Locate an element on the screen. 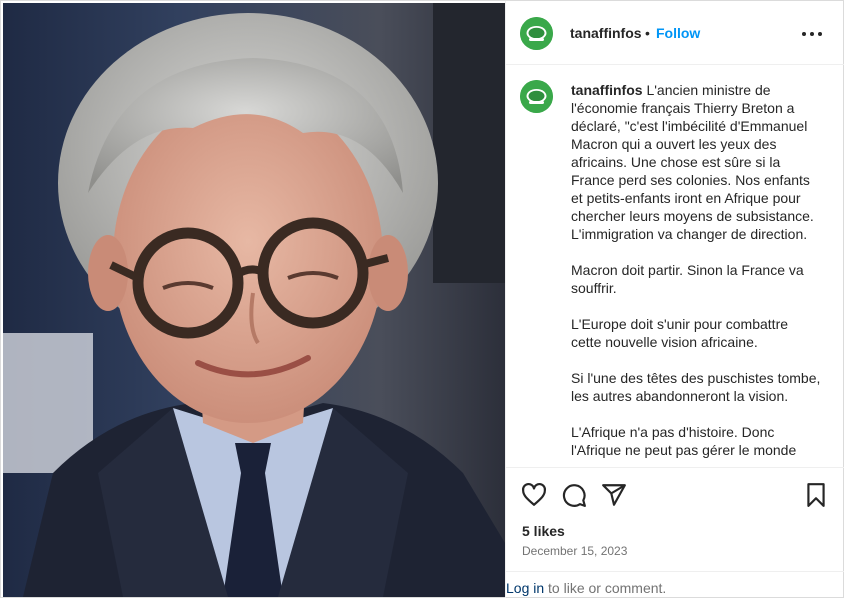 This screenshot has width=844, height=598. comment-icon is located at coordinates (574, 495).